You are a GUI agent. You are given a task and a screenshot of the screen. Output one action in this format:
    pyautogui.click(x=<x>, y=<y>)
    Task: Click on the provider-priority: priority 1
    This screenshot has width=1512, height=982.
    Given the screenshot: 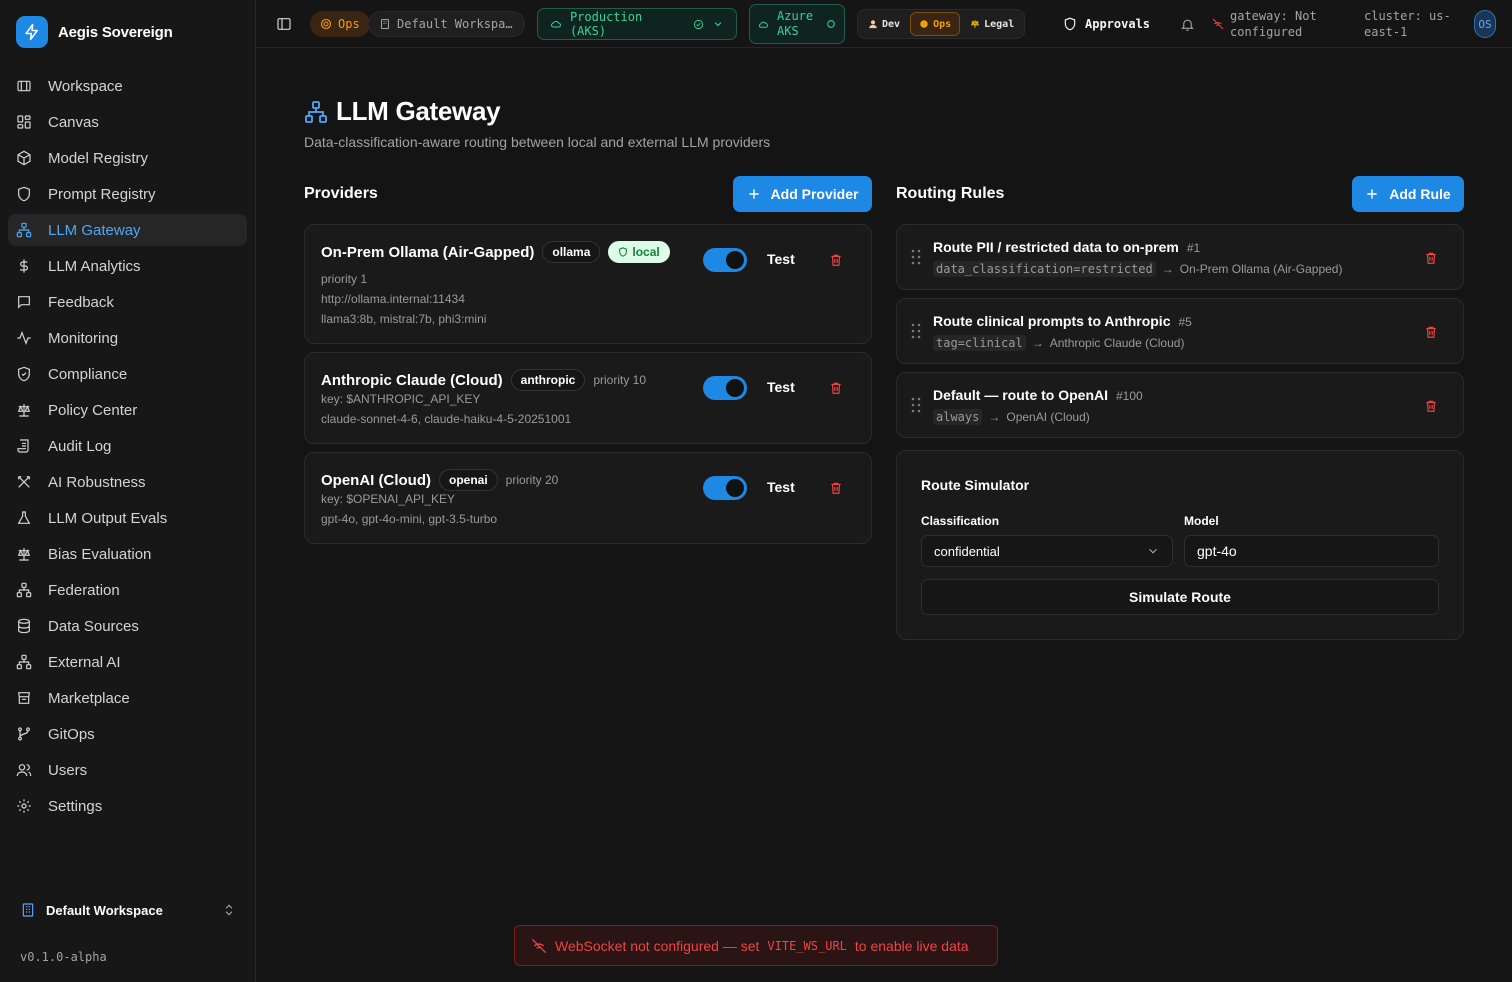 What is the action you would take?
    pyautogui.click(x=344, y=279)
    